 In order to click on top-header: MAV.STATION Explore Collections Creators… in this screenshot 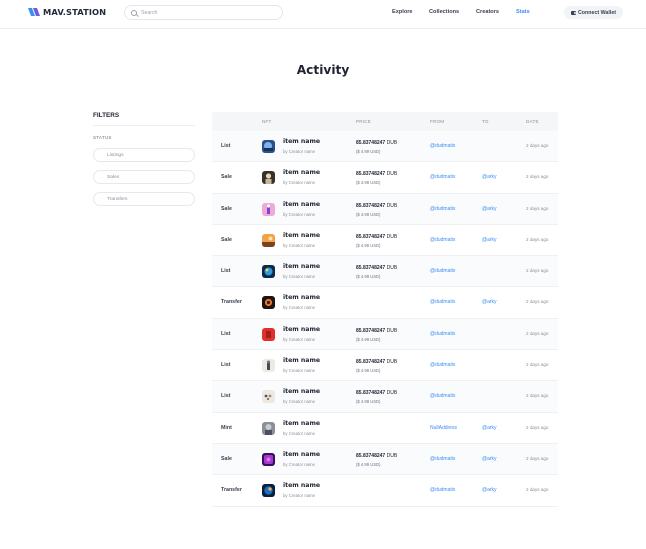, I will do `click(323, 14)`.